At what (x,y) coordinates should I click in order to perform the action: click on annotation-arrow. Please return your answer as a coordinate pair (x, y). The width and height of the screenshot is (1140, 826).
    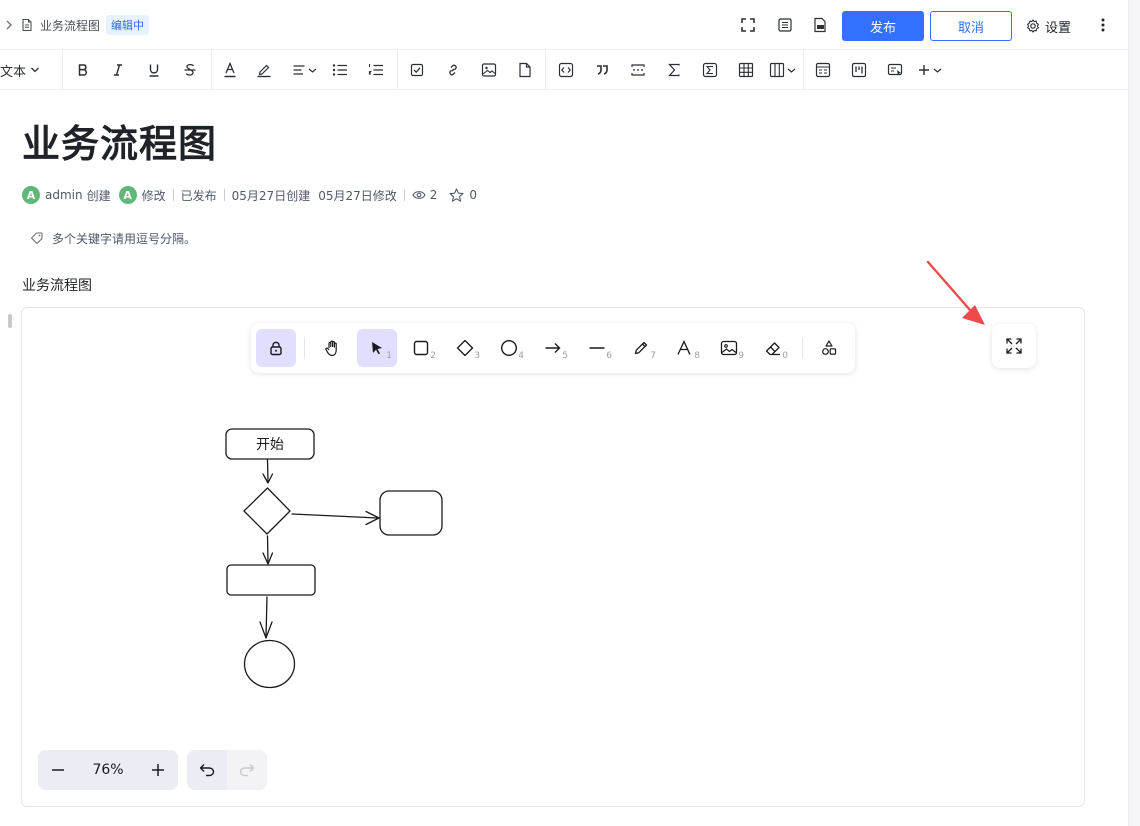
    Looking at the image, I should click on (955, 292).